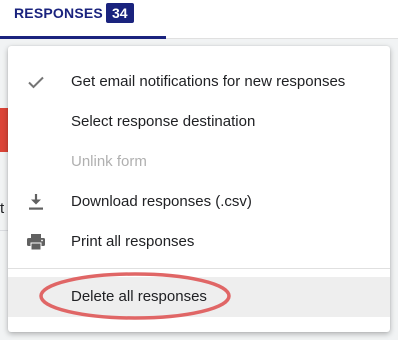  Describe the element at coordinates (139, 296) in the screenshot. I see `menu-item-label: Delete all responses` at that location.